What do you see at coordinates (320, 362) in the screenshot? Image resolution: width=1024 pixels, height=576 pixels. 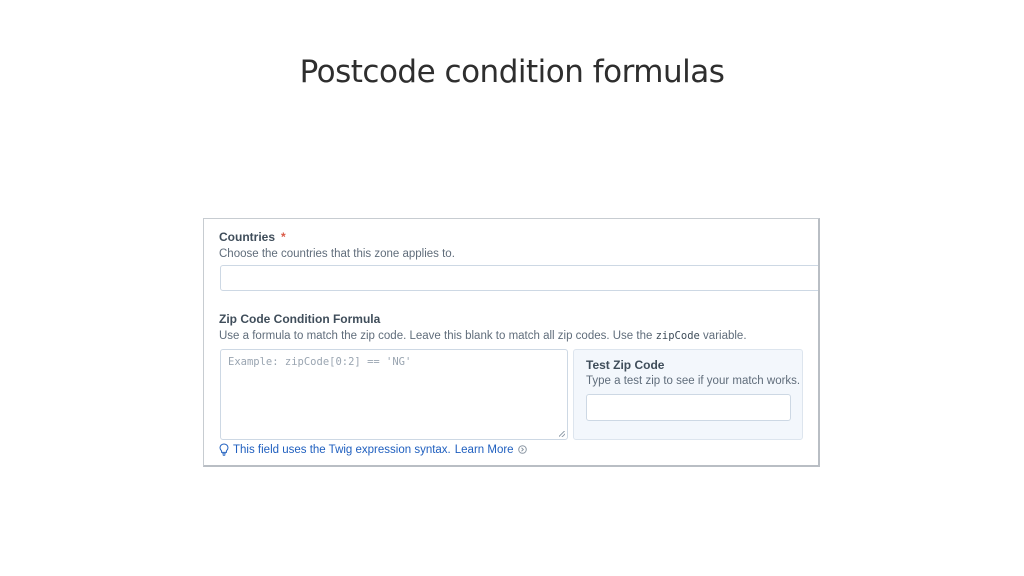 I see `zip-formula-placeholder: Example: zipCode[0:2] == 'NG'` at bounding box center [320, 362].